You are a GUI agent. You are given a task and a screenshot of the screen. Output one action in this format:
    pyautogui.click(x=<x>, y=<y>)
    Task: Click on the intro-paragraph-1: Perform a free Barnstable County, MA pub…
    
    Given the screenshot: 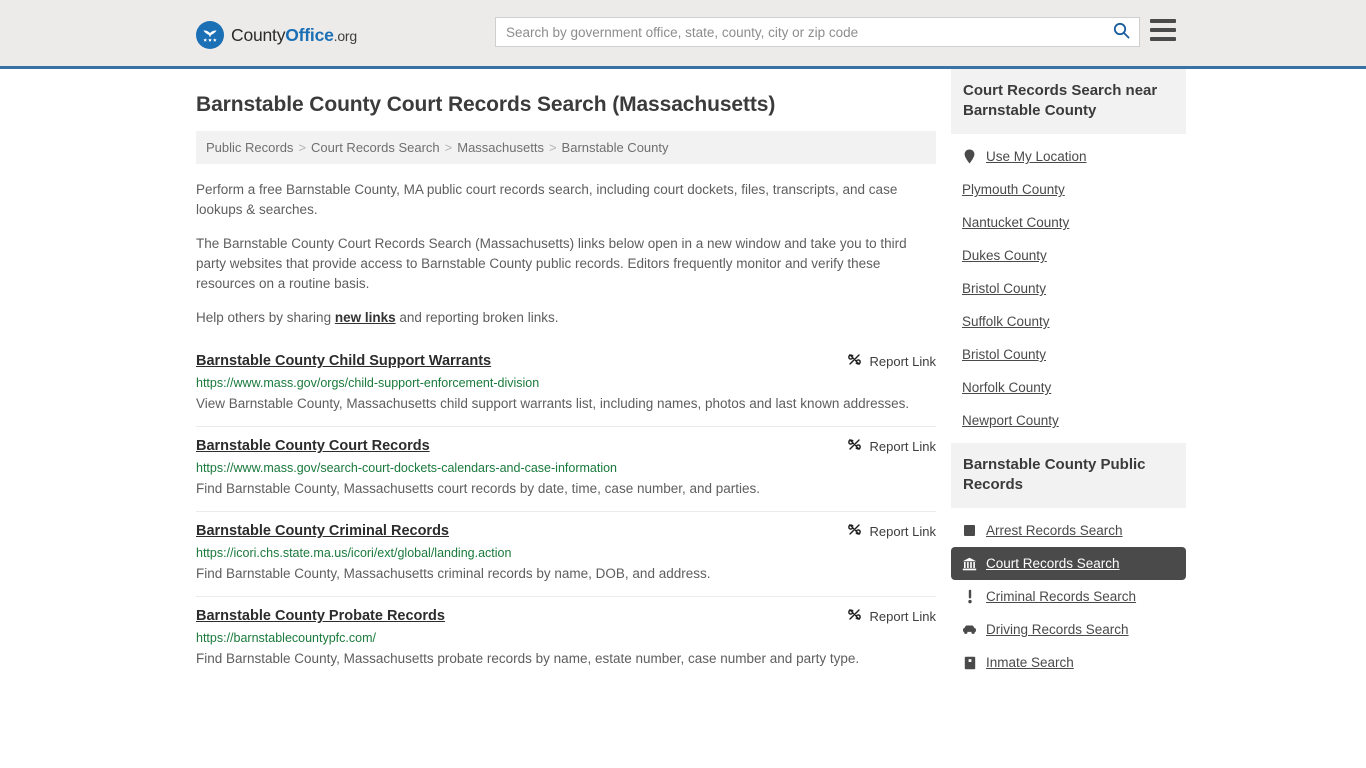 What is the action you would take?
    pyautogui.click(x=547, y=199)
    